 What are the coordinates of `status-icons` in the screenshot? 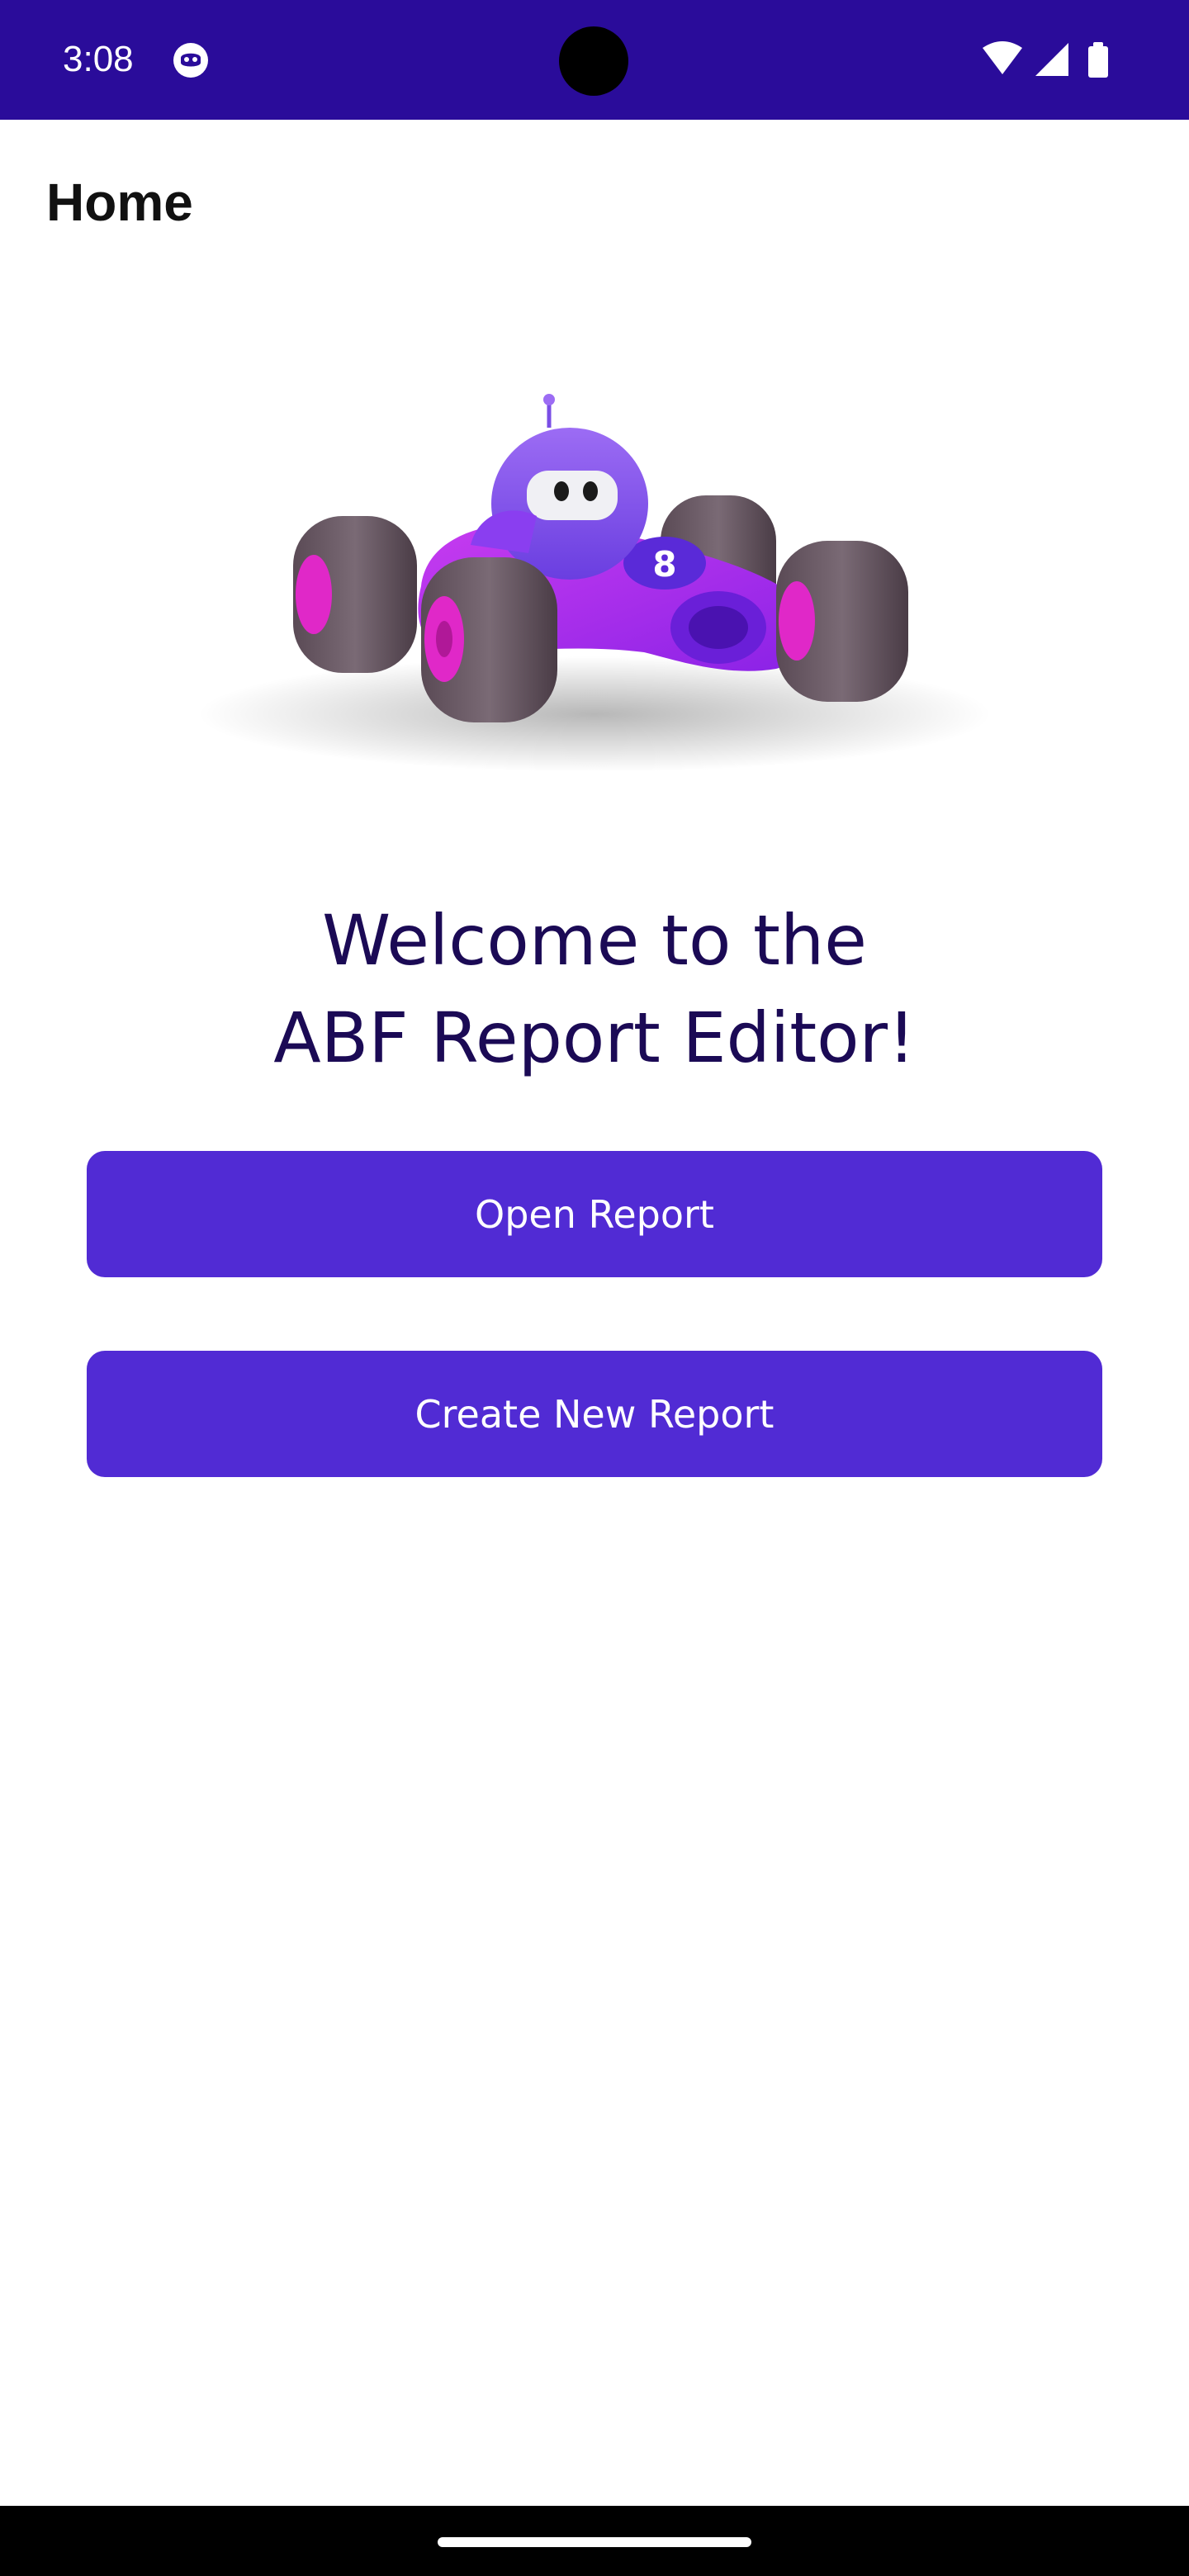 It's located at (1045, 59).